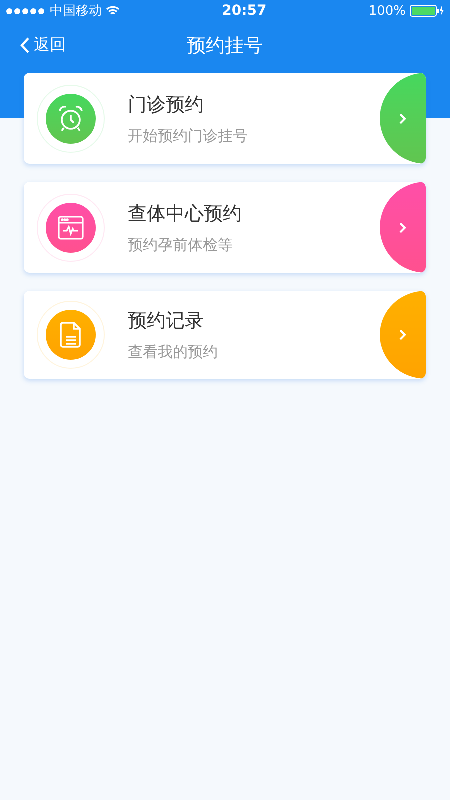 This screenshot has width=450, height=800. Describe the element at coordinates (43, 45) in the screenshot. I see `back-button: 返回` at that location.